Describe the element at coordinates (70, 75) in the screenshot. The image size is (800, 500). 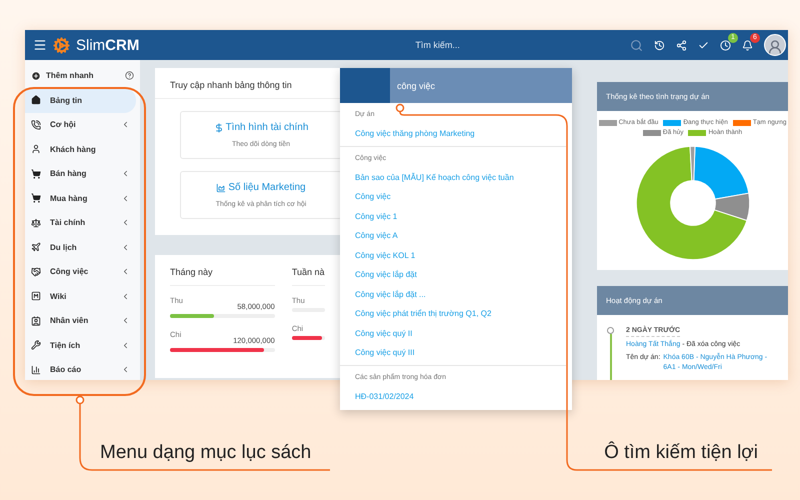
I see `quick-add-label: Thêm nhanh` at that location.